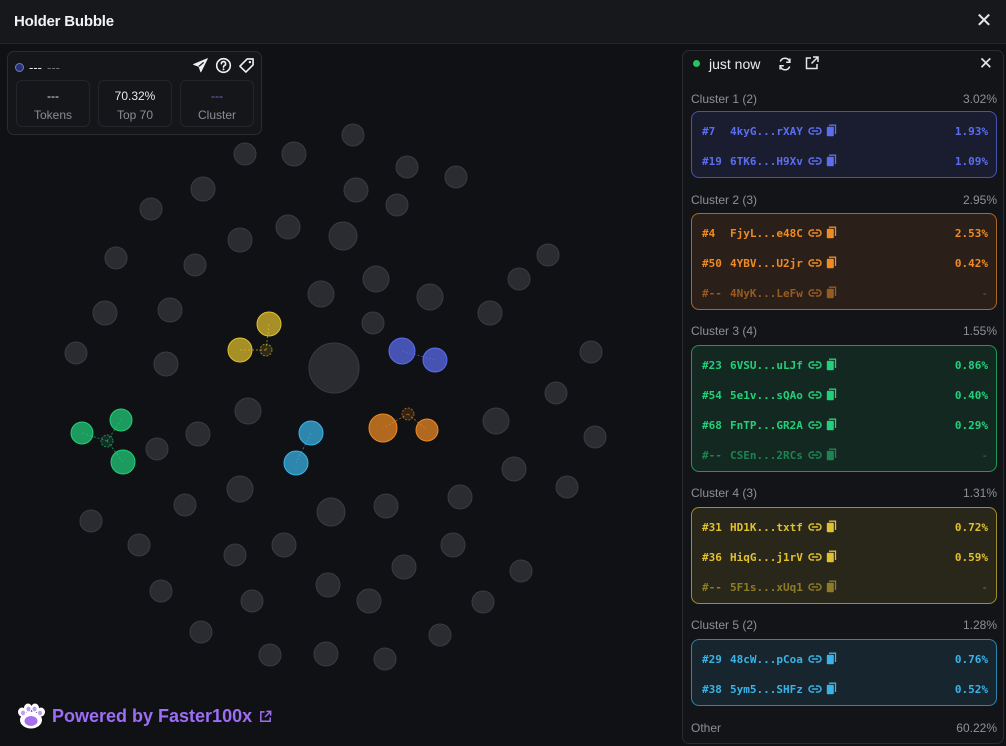  Describe the element at coordinates (766, 557) in the screenshot. I see `holder-address: HiqG...j1rV` at that location.